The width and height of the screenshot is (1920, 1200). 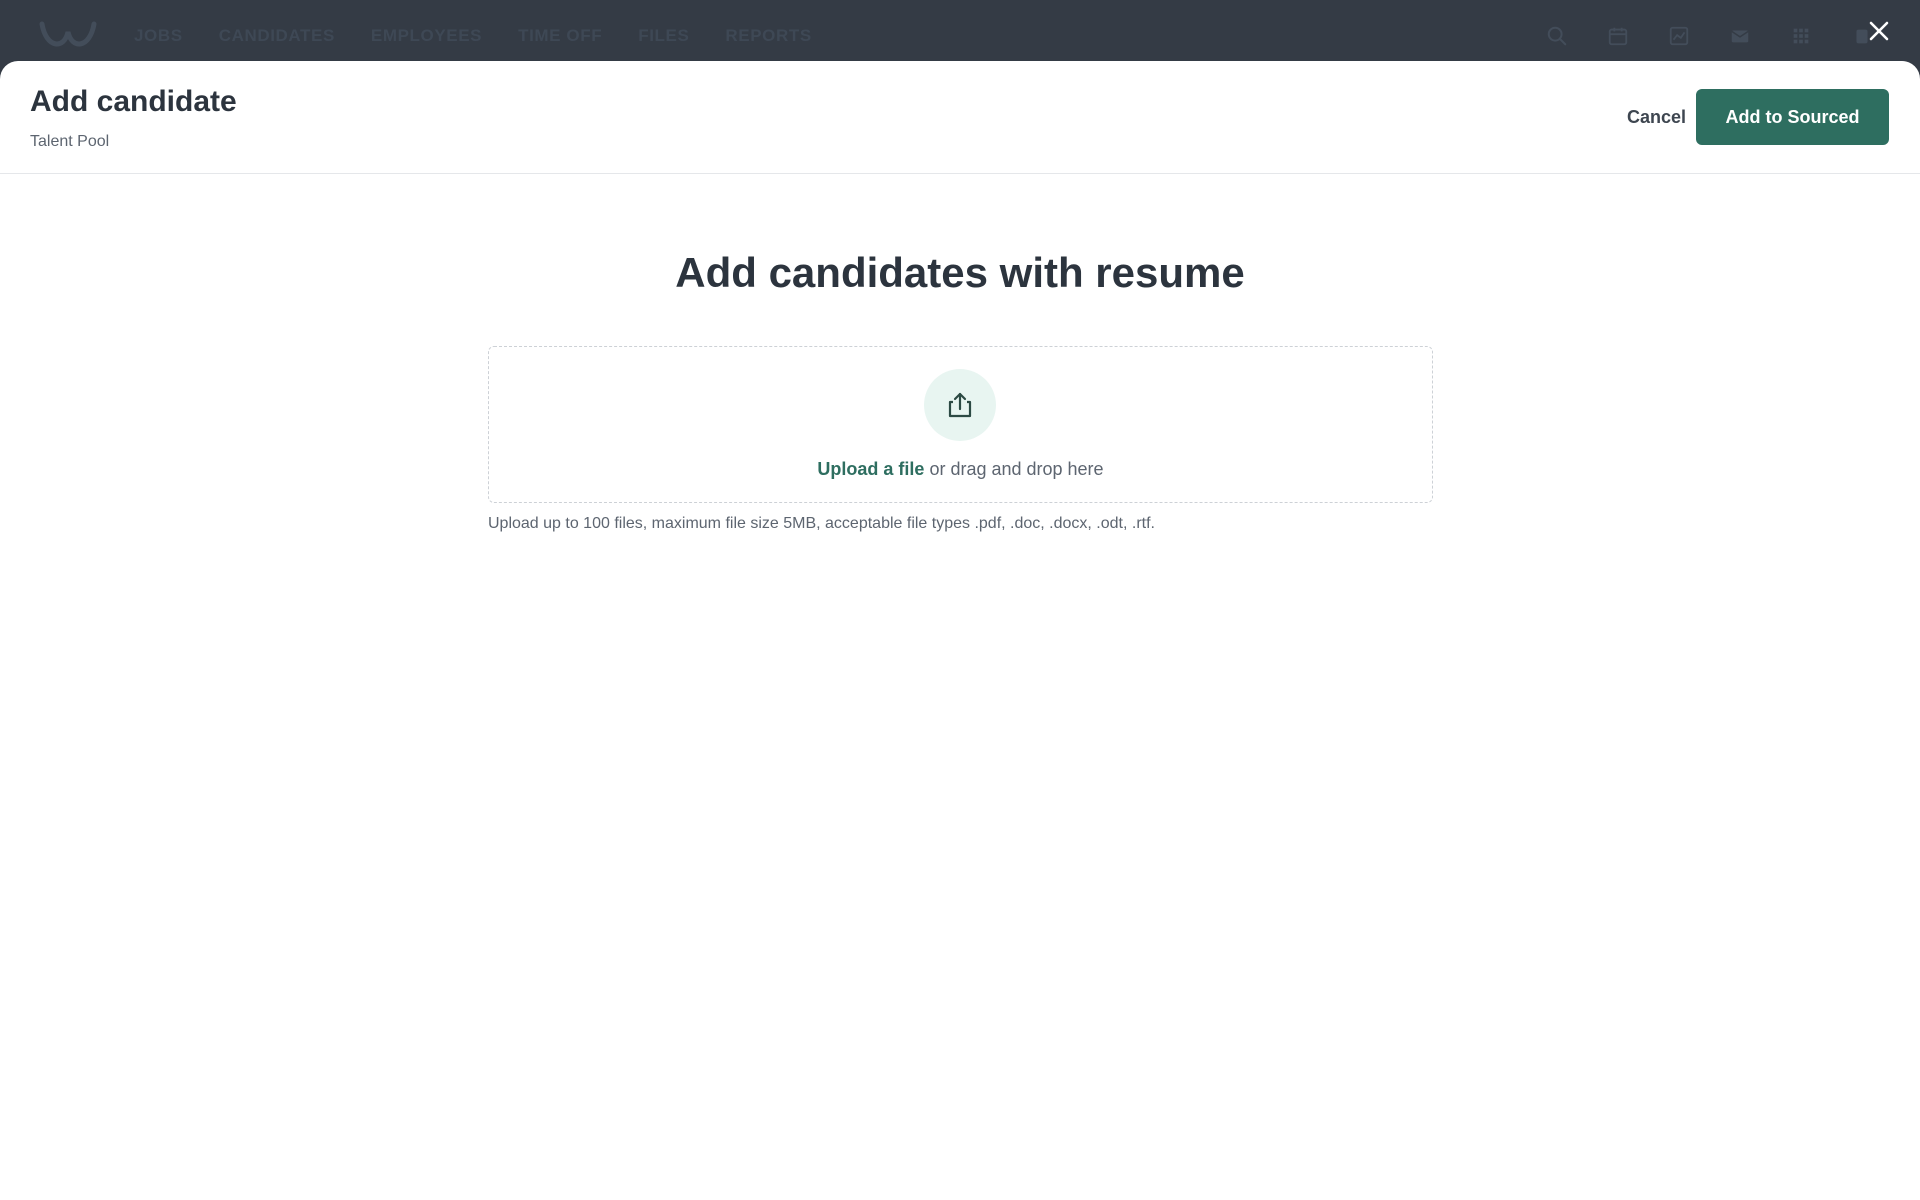 What do you see at coordinates (663, 36) in the screenshot?
I see `nav-item-files: FILES` at bounding box center [663, 36].